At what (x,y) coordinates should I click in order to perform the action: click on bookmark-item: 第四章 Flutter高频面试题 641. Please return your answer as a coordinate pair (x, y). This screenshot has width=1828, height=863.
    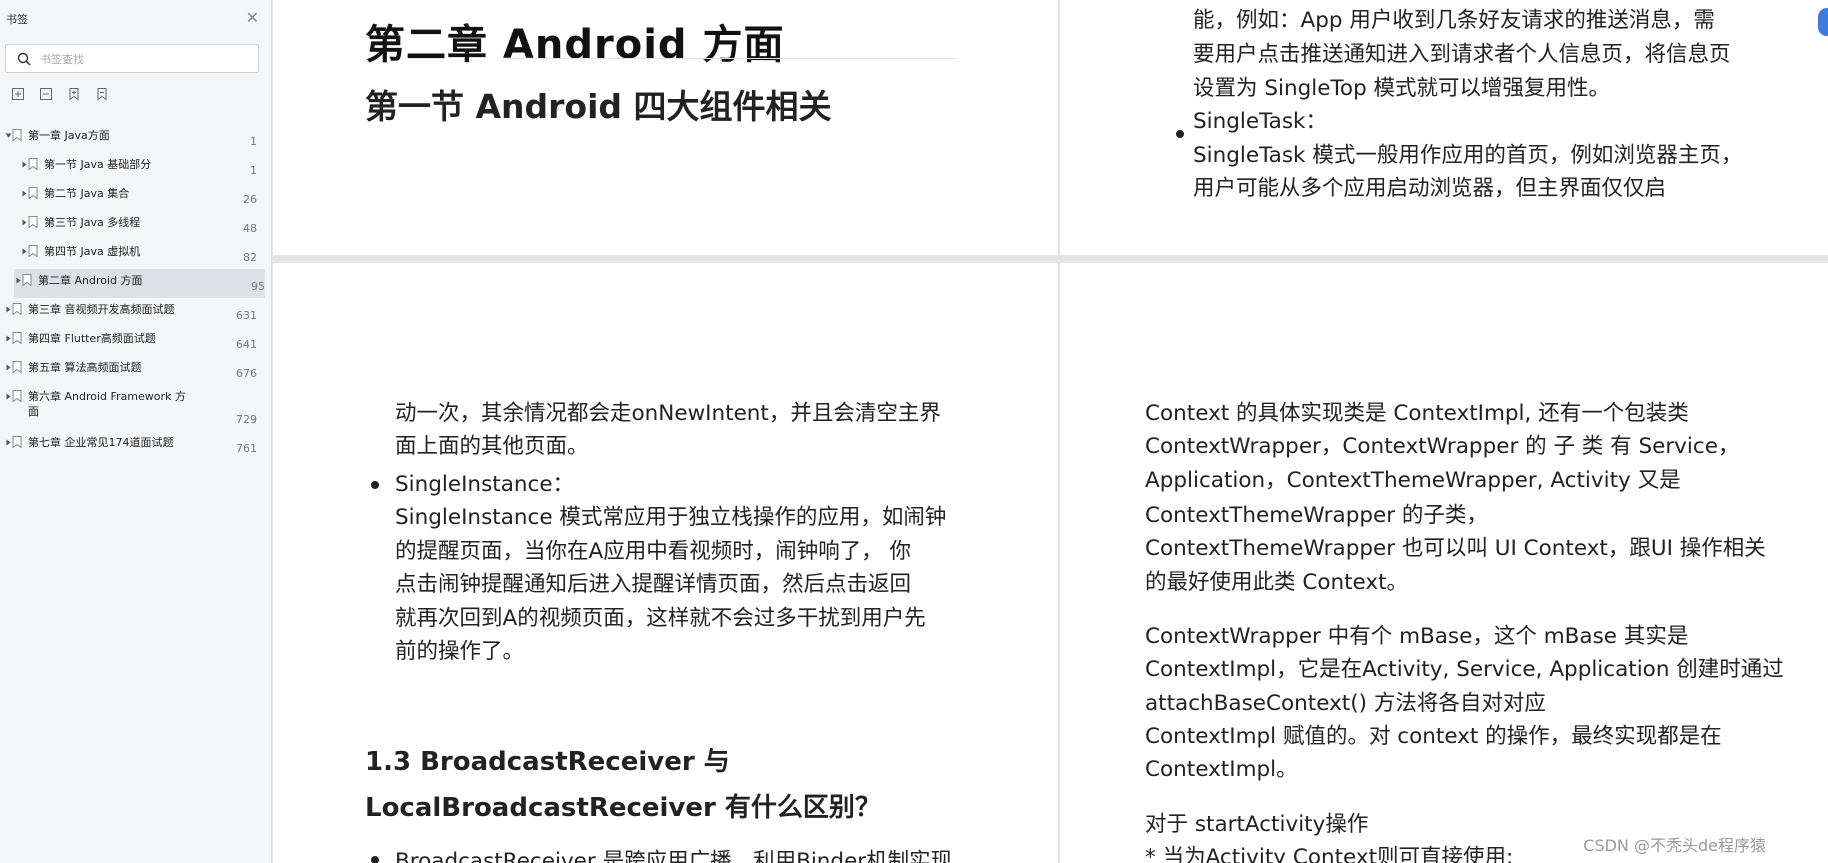
    Looking at the image, I should click on (135, 341).